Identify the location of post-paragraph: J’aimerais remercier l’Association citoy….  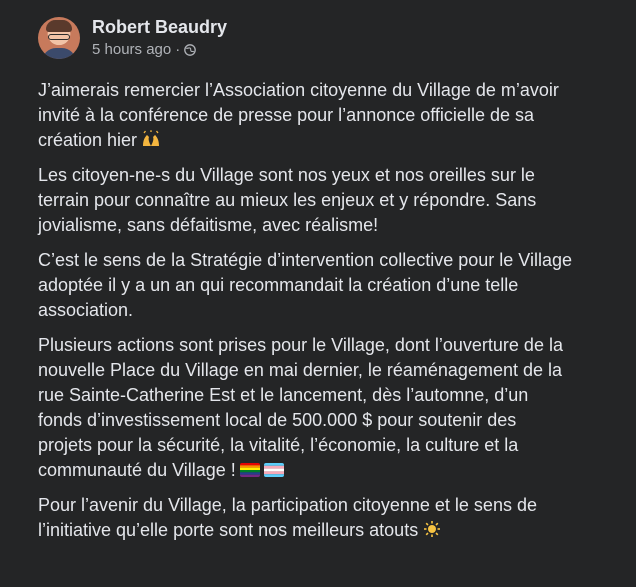
(298, 115).